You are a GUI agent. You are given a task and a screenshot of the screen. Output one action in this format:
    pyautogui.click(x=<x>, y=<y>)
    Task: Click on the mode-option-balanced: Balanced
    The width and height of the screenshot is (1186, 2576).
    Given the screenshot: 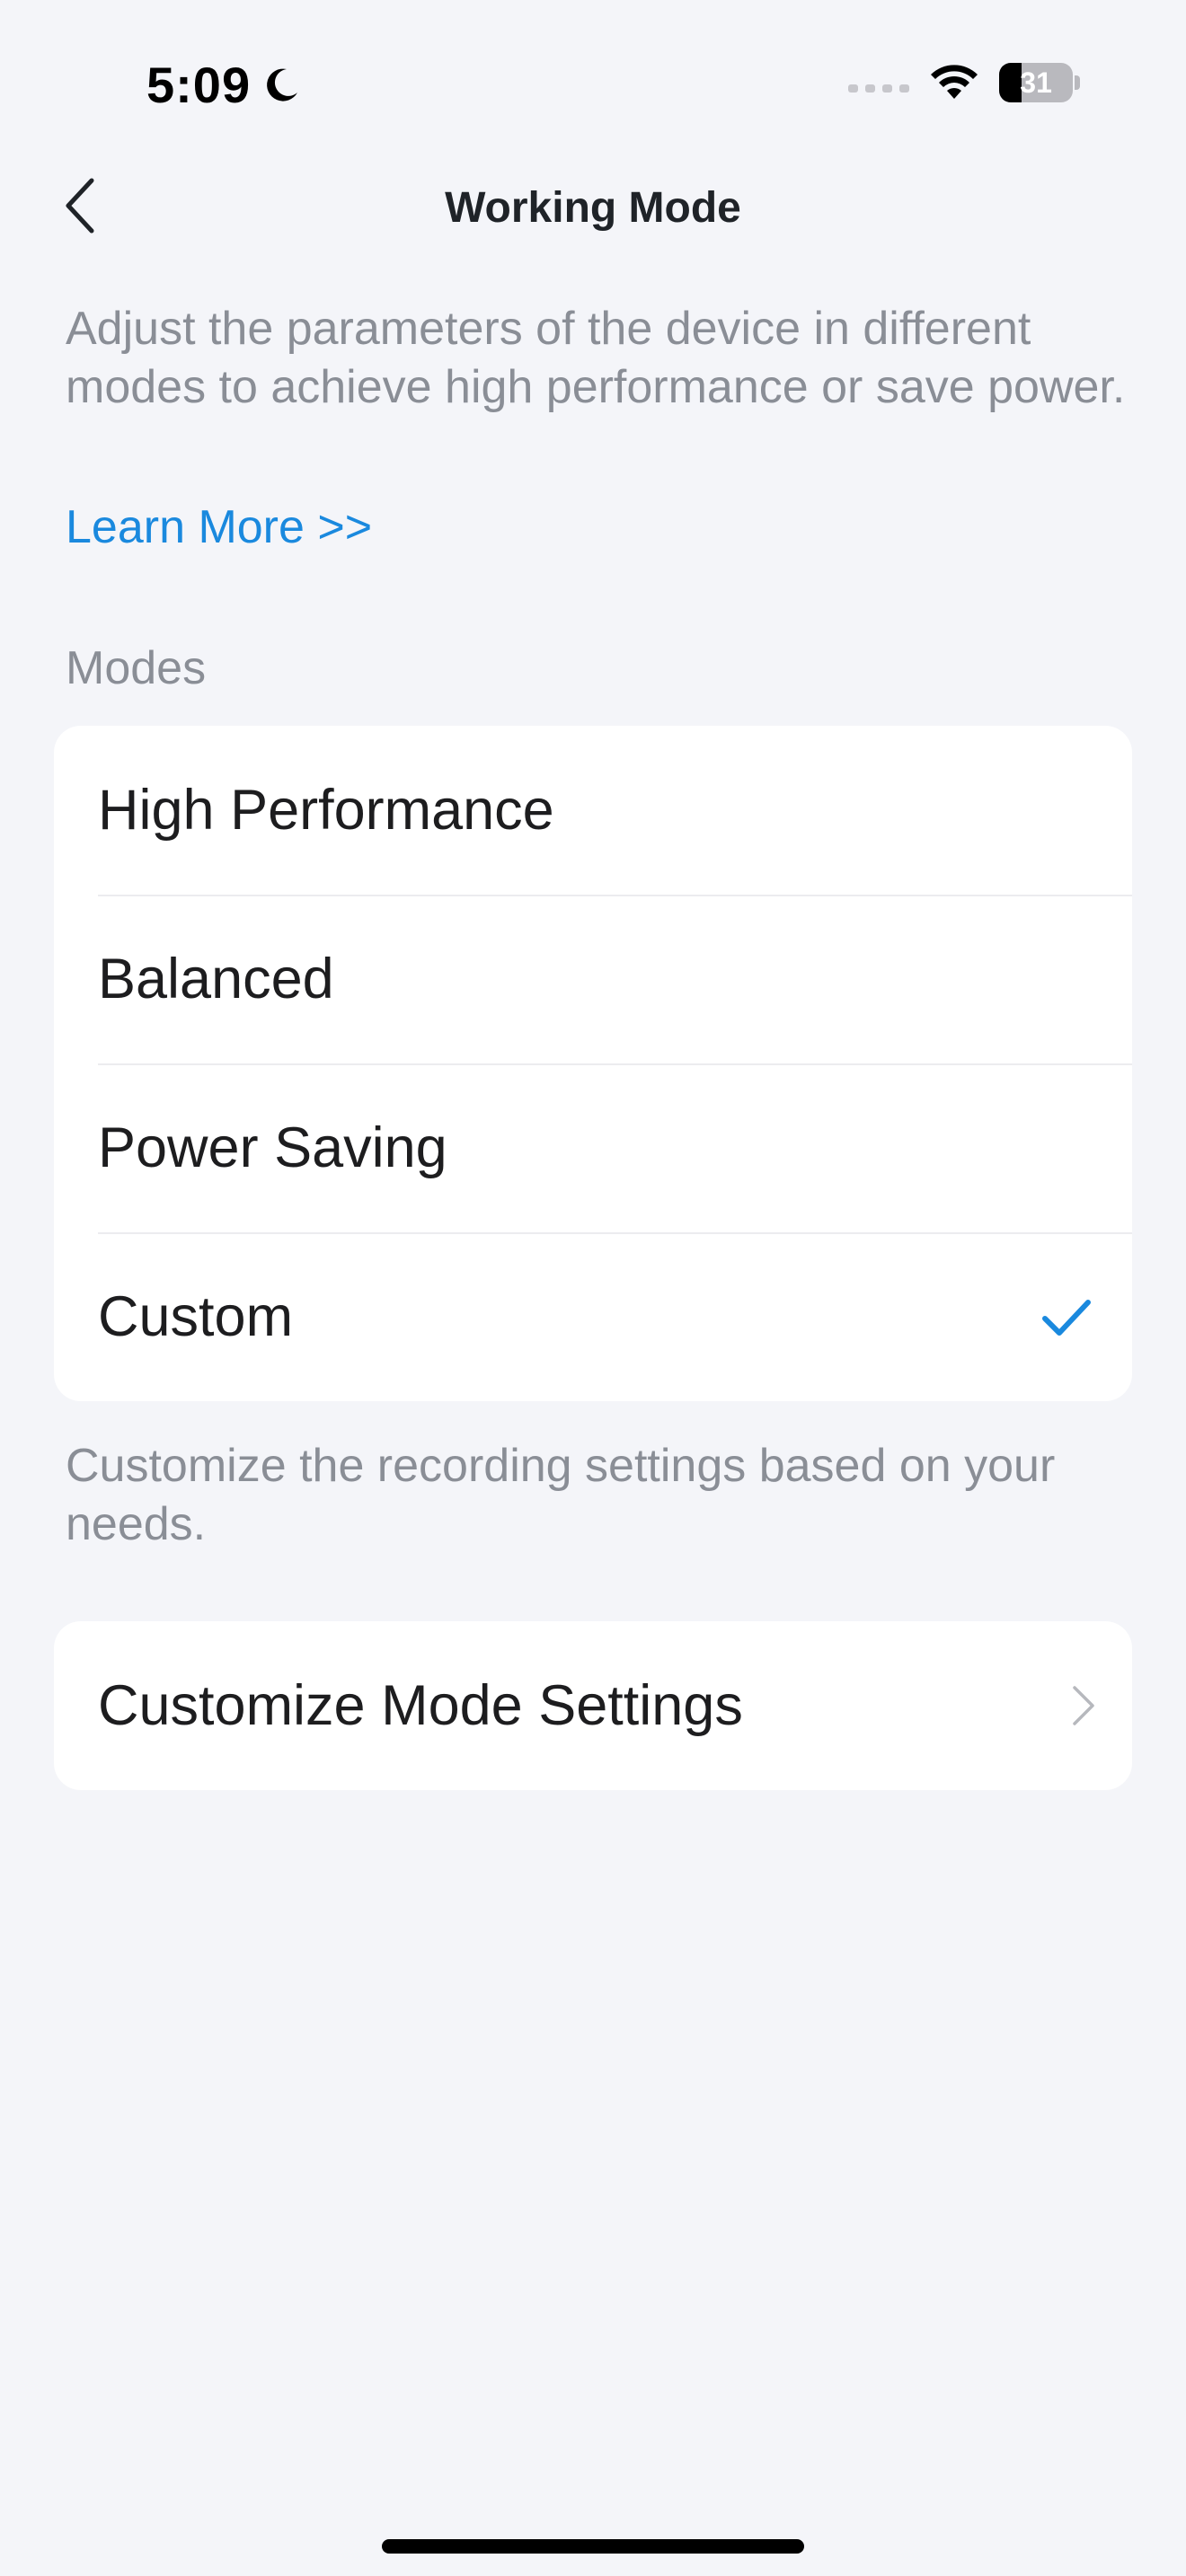 What is the action you would take?
    pyautogui.click(x=593, y=979)
    